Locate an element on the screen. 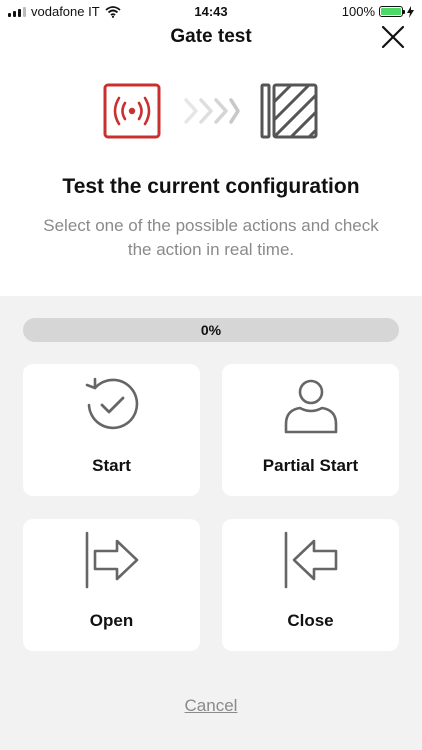 The height and width of the screenshot is (750, 422). close-arrow-icon is located at coordinates (311, 560).